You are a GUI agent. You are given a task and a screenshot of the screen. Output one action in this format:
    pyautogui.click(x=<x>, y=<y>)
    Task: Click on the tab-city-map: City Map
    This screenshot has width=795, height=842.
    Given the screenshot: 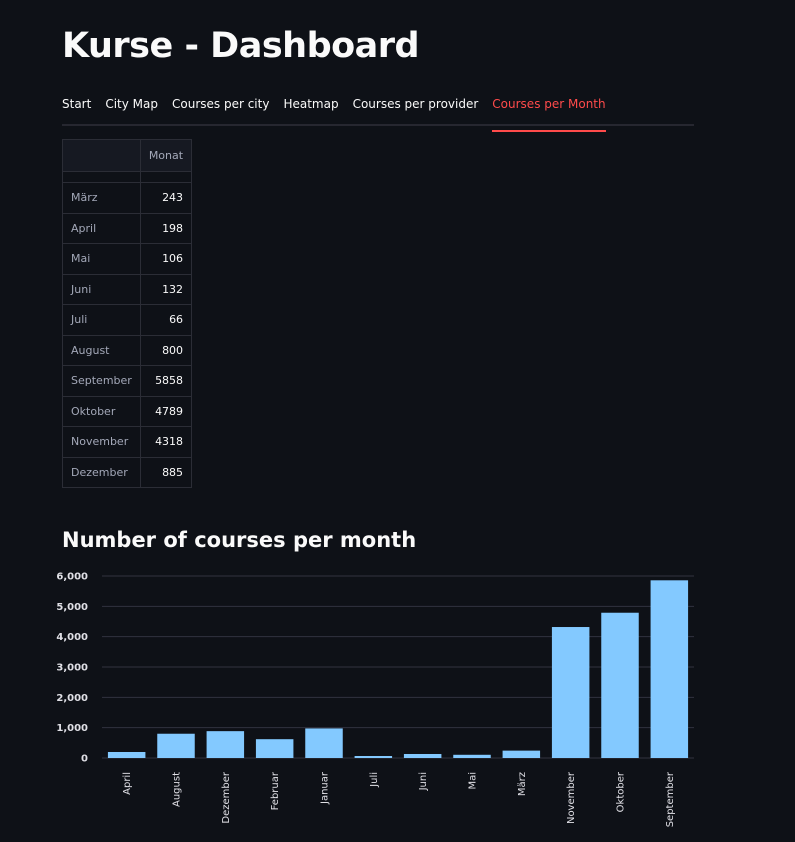 What is the action you would take?
    pyautogui.click(x=131, y=108)
    